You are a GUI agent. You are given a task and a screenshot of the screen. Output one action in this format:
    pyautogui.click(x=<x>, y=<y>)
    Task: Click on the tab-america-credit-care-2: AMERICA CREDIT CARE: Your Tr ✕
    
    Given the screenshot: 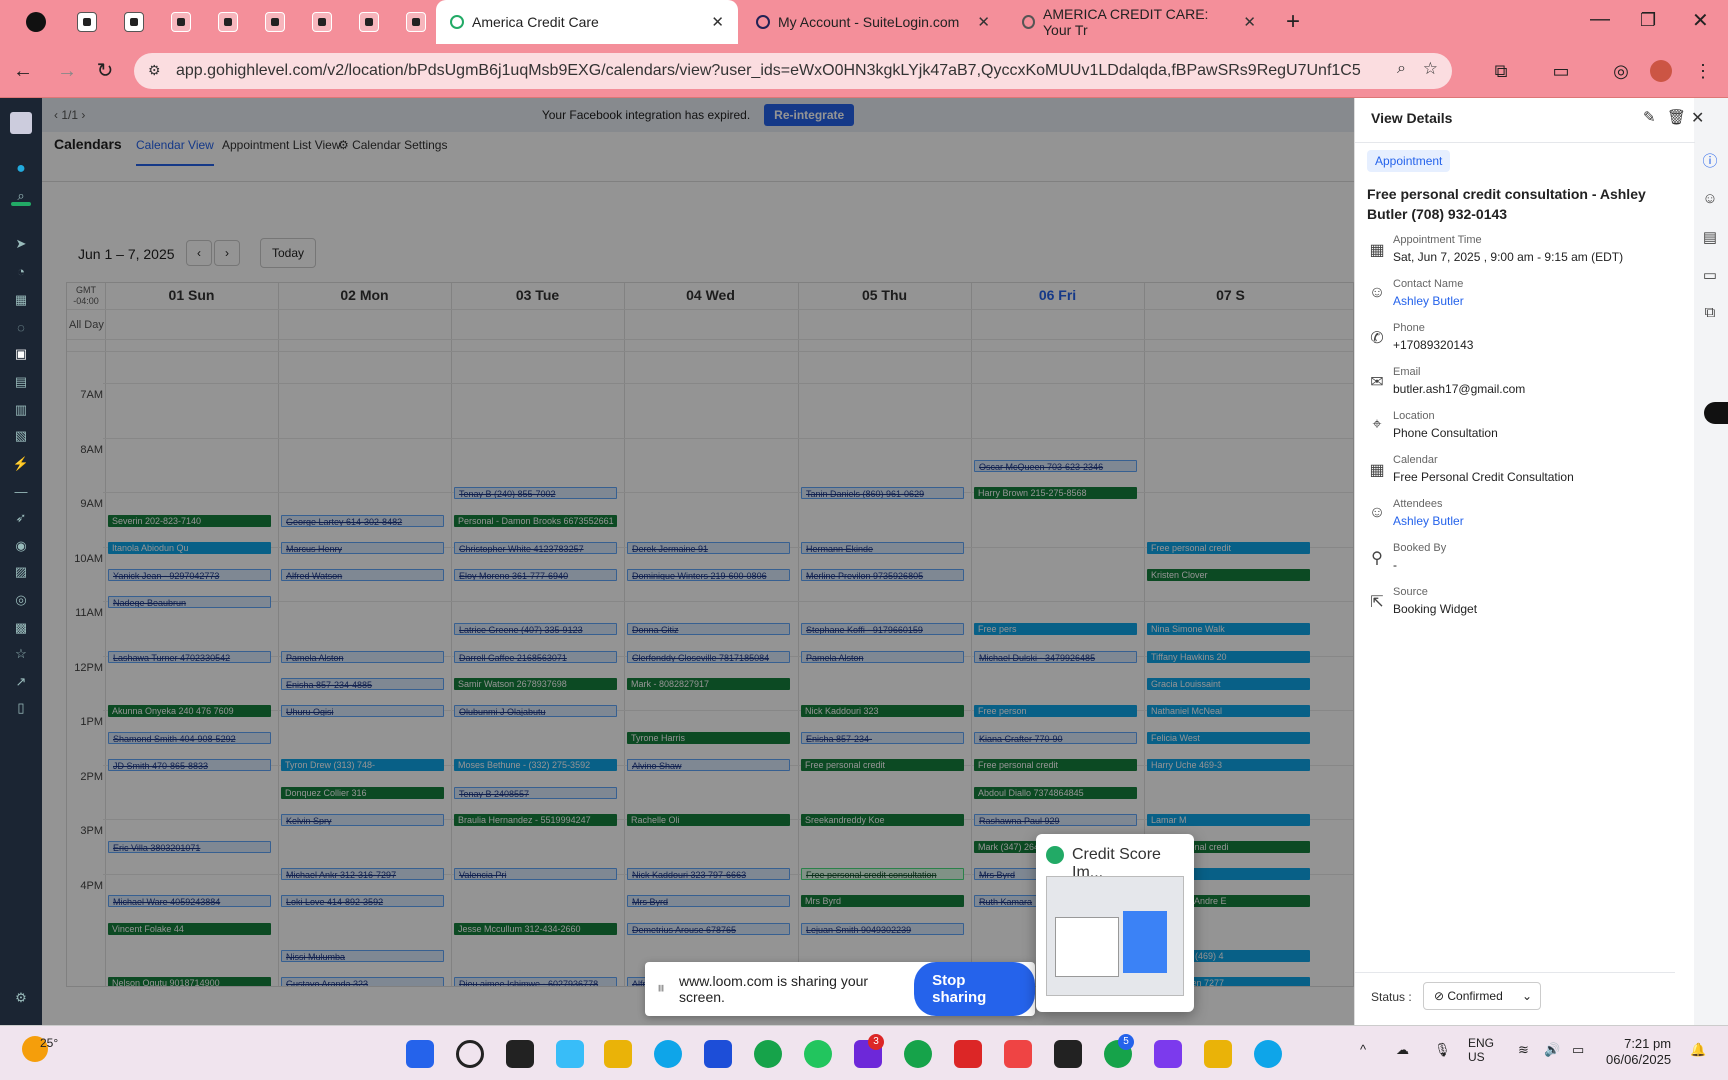 What is the action you would take?
    pyautogui.click(x=1139, y=22)
    